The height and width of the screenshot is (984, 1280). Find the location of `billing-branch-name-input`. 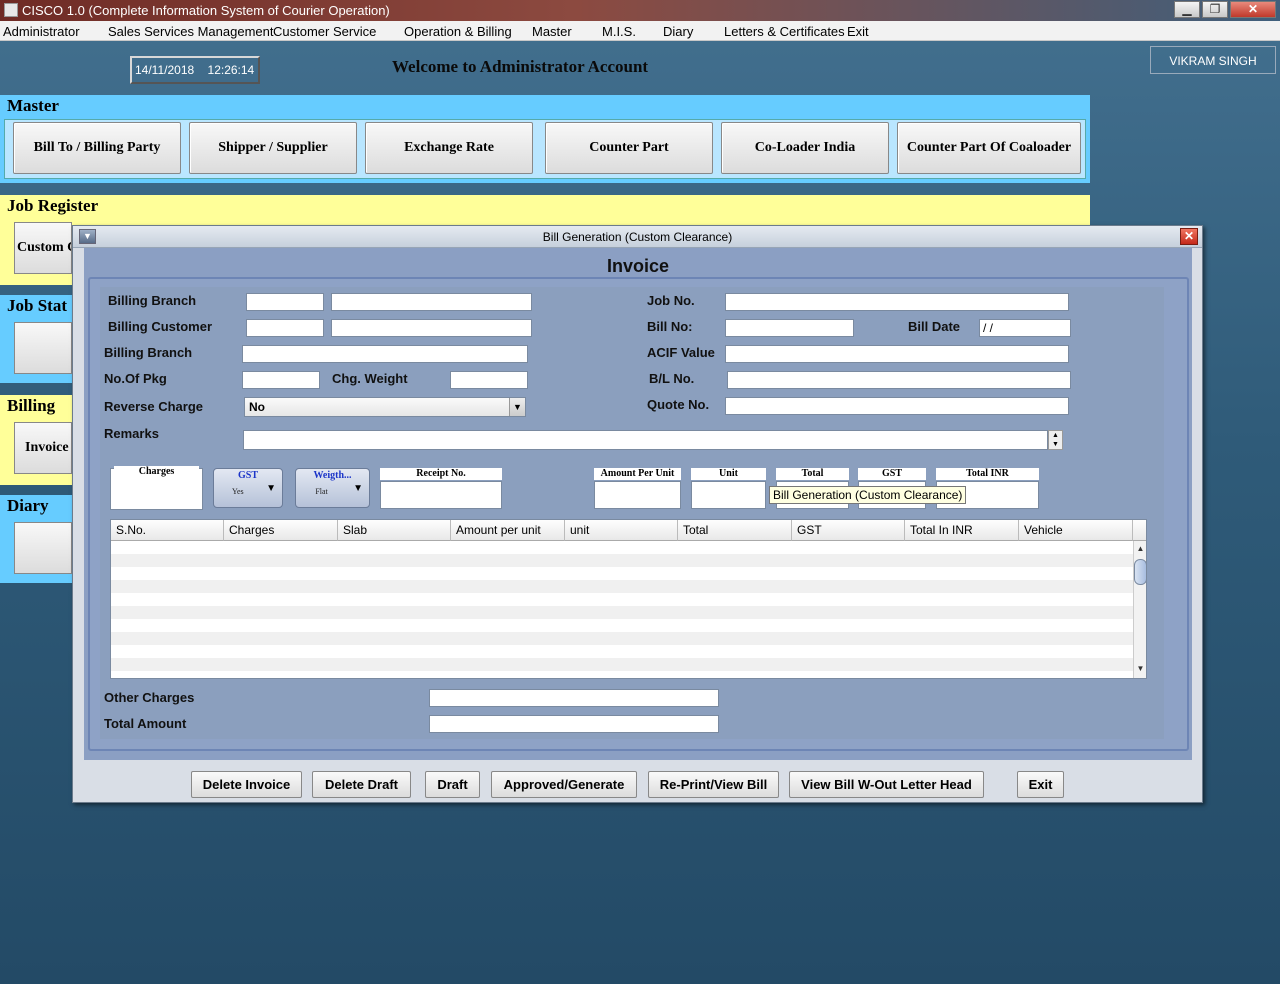

billing-branch-name-input is located at coordinates (431, 302).